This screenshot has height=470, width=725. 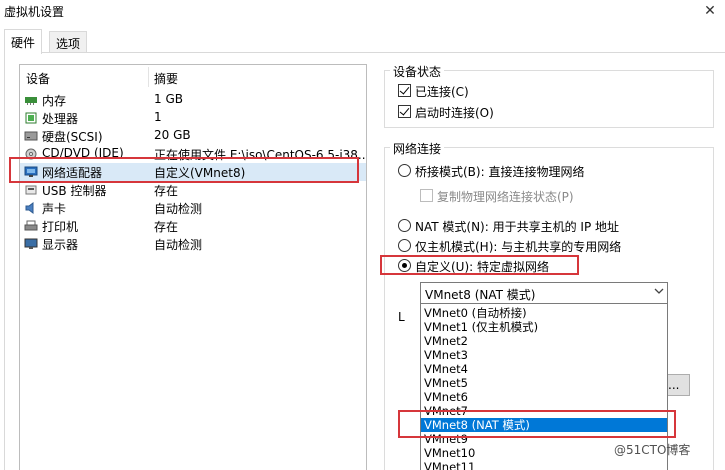 What do you see at coordinates (31, 190) in the screenshot?
I see `usb-icon` at bounding box center [31, 190].